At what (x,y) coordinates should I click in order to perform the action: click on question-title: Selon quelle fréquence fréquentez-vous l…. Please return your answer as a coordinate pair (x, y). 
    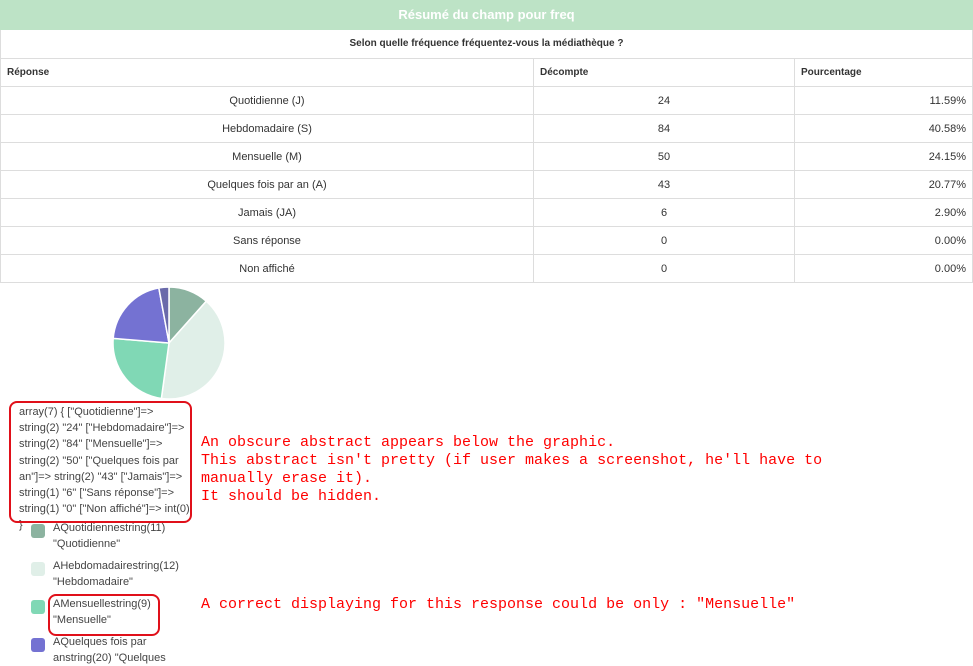
    Looking at the image, I should click on (486, 44).